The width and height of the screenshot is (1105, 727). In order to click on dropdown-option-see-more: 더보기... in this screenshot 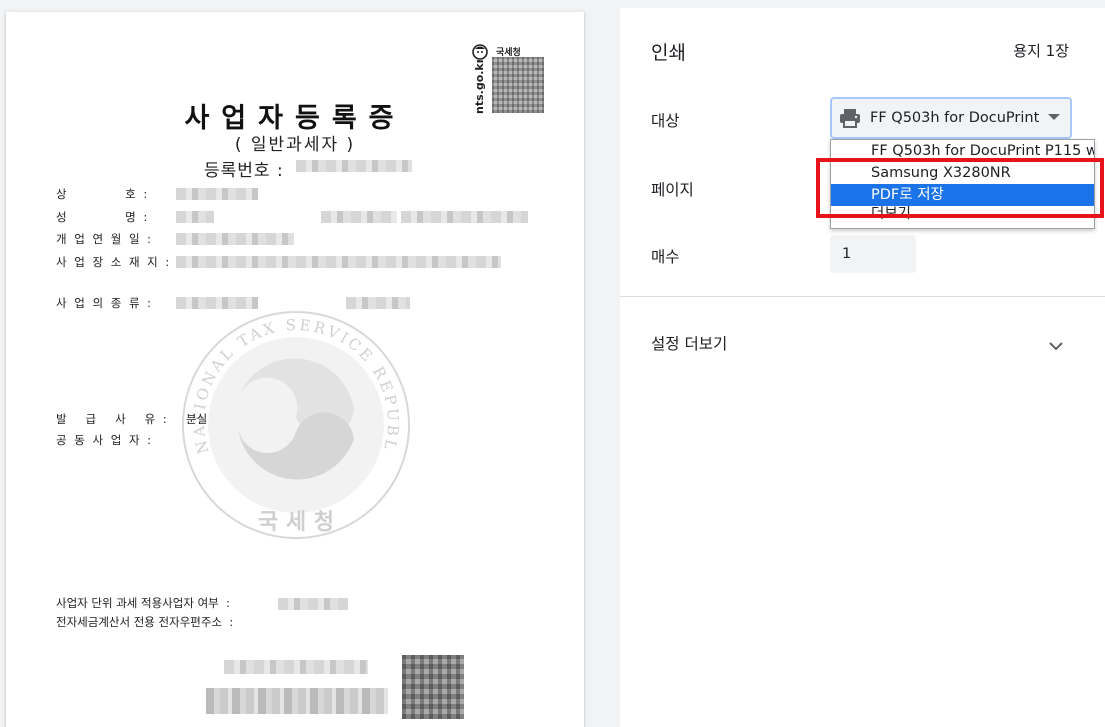, I will do `click(962, 215)`.